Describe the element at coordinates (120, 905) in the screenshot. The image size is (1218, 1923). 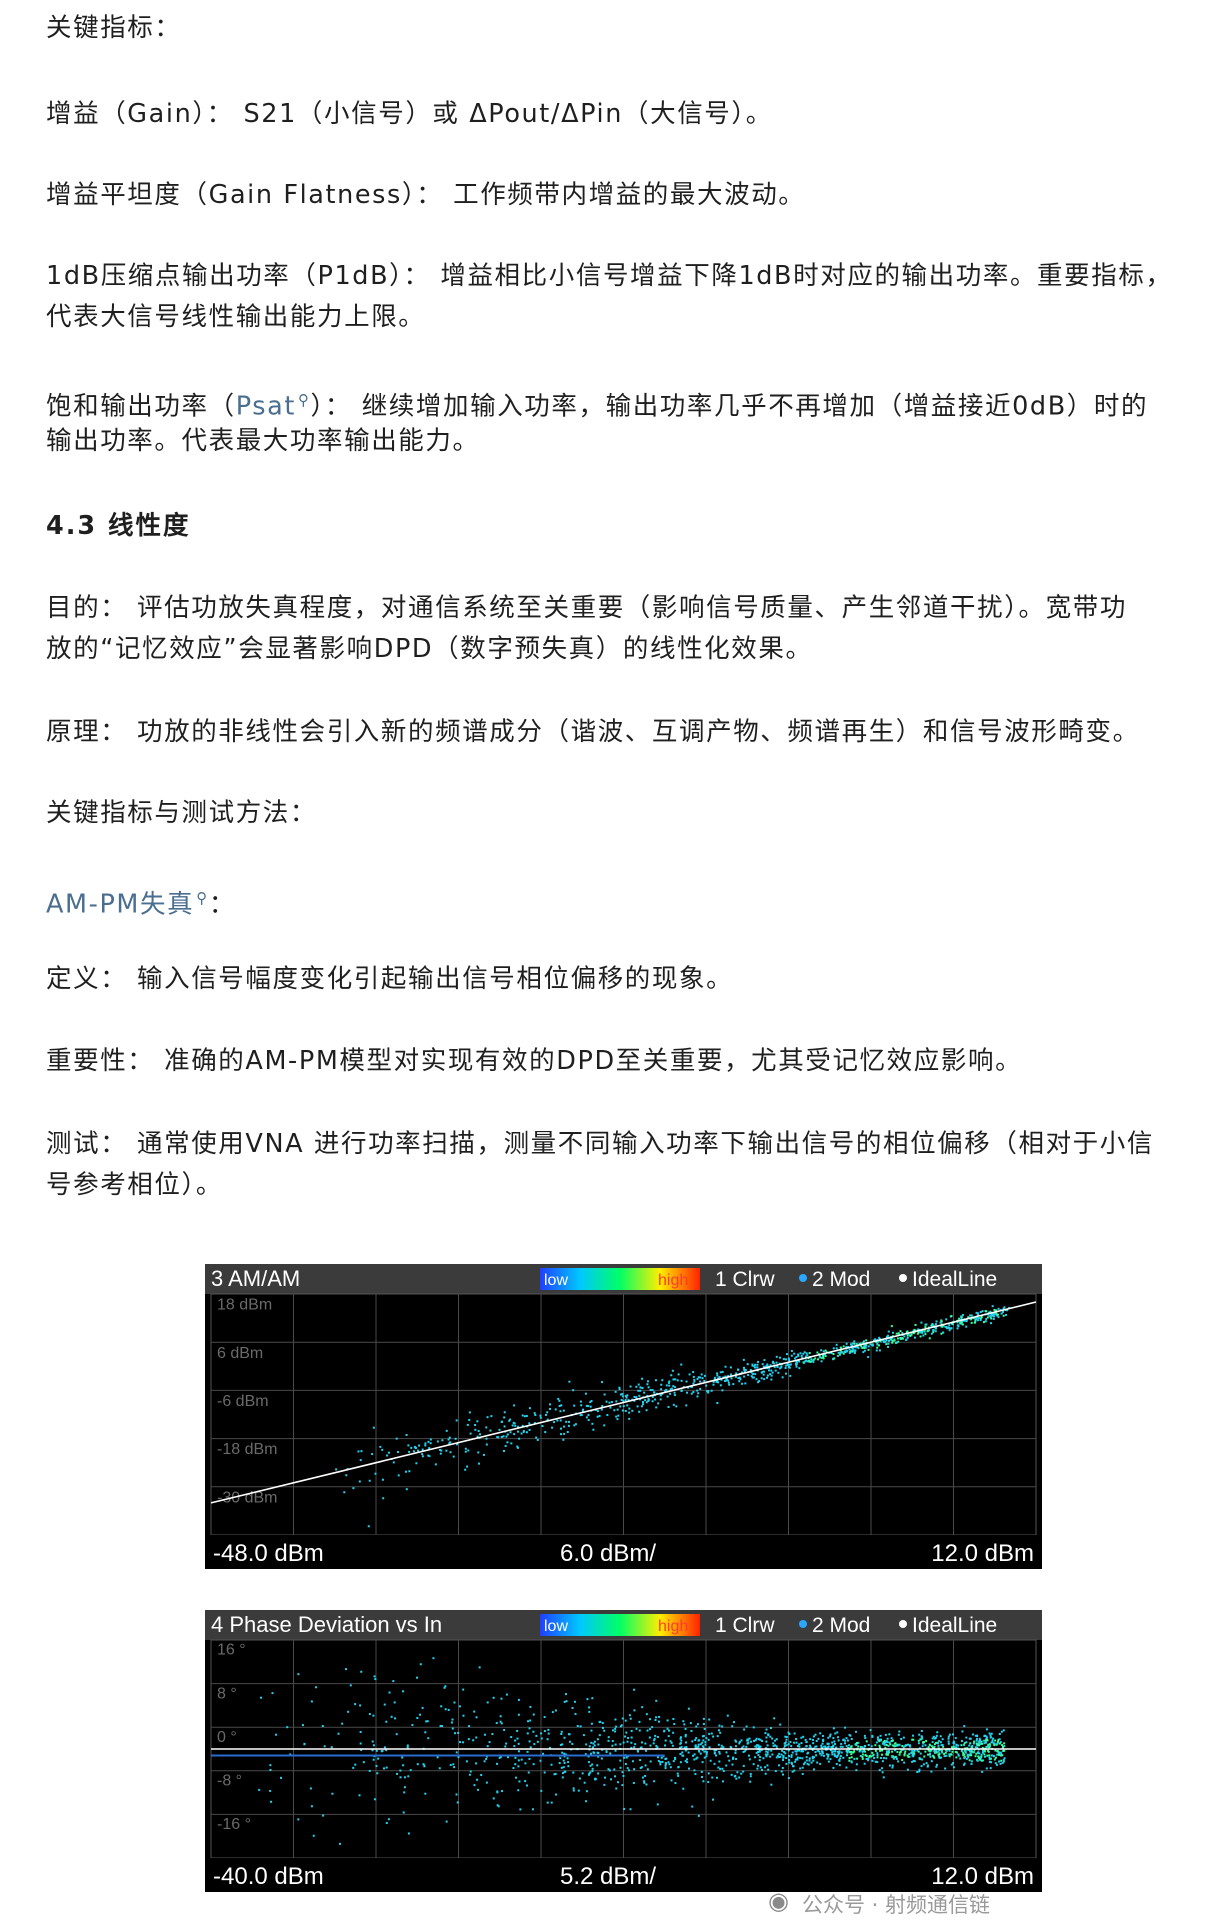
I see `ampm-link: AM-PM失真` at that location.